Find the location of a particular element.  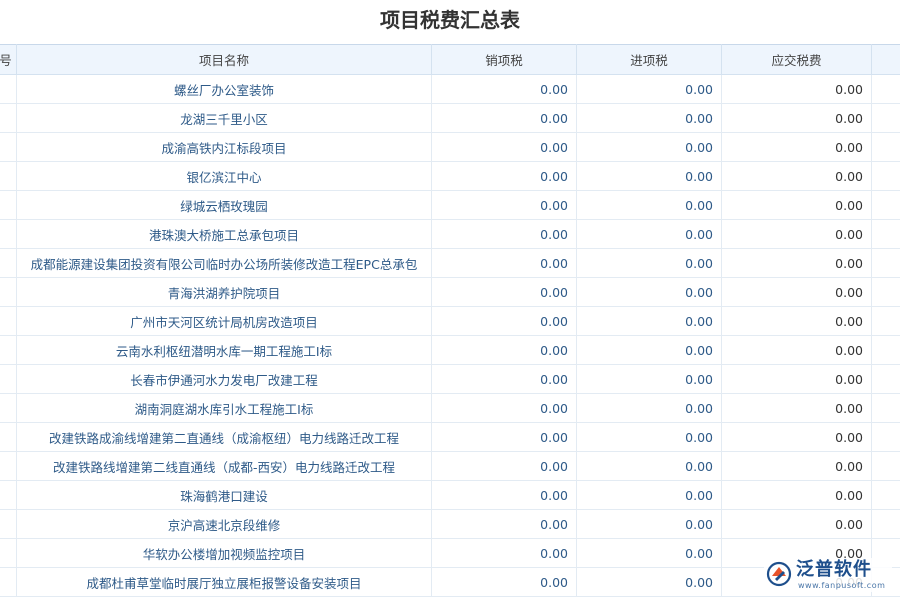

project-name-cell: 改建铁路成渝线增建第二直通线（成渝枢纽）电力线路迁改工程 is located at coordinates (224, 437).